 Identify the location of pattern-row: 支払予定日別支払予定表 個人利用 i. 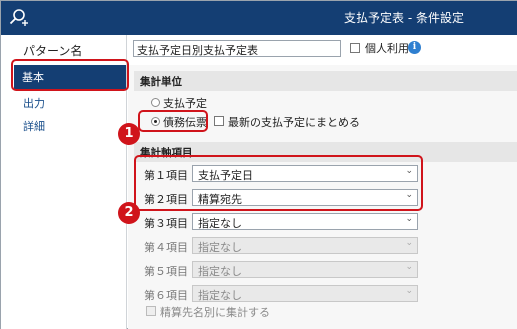
(322, 50).